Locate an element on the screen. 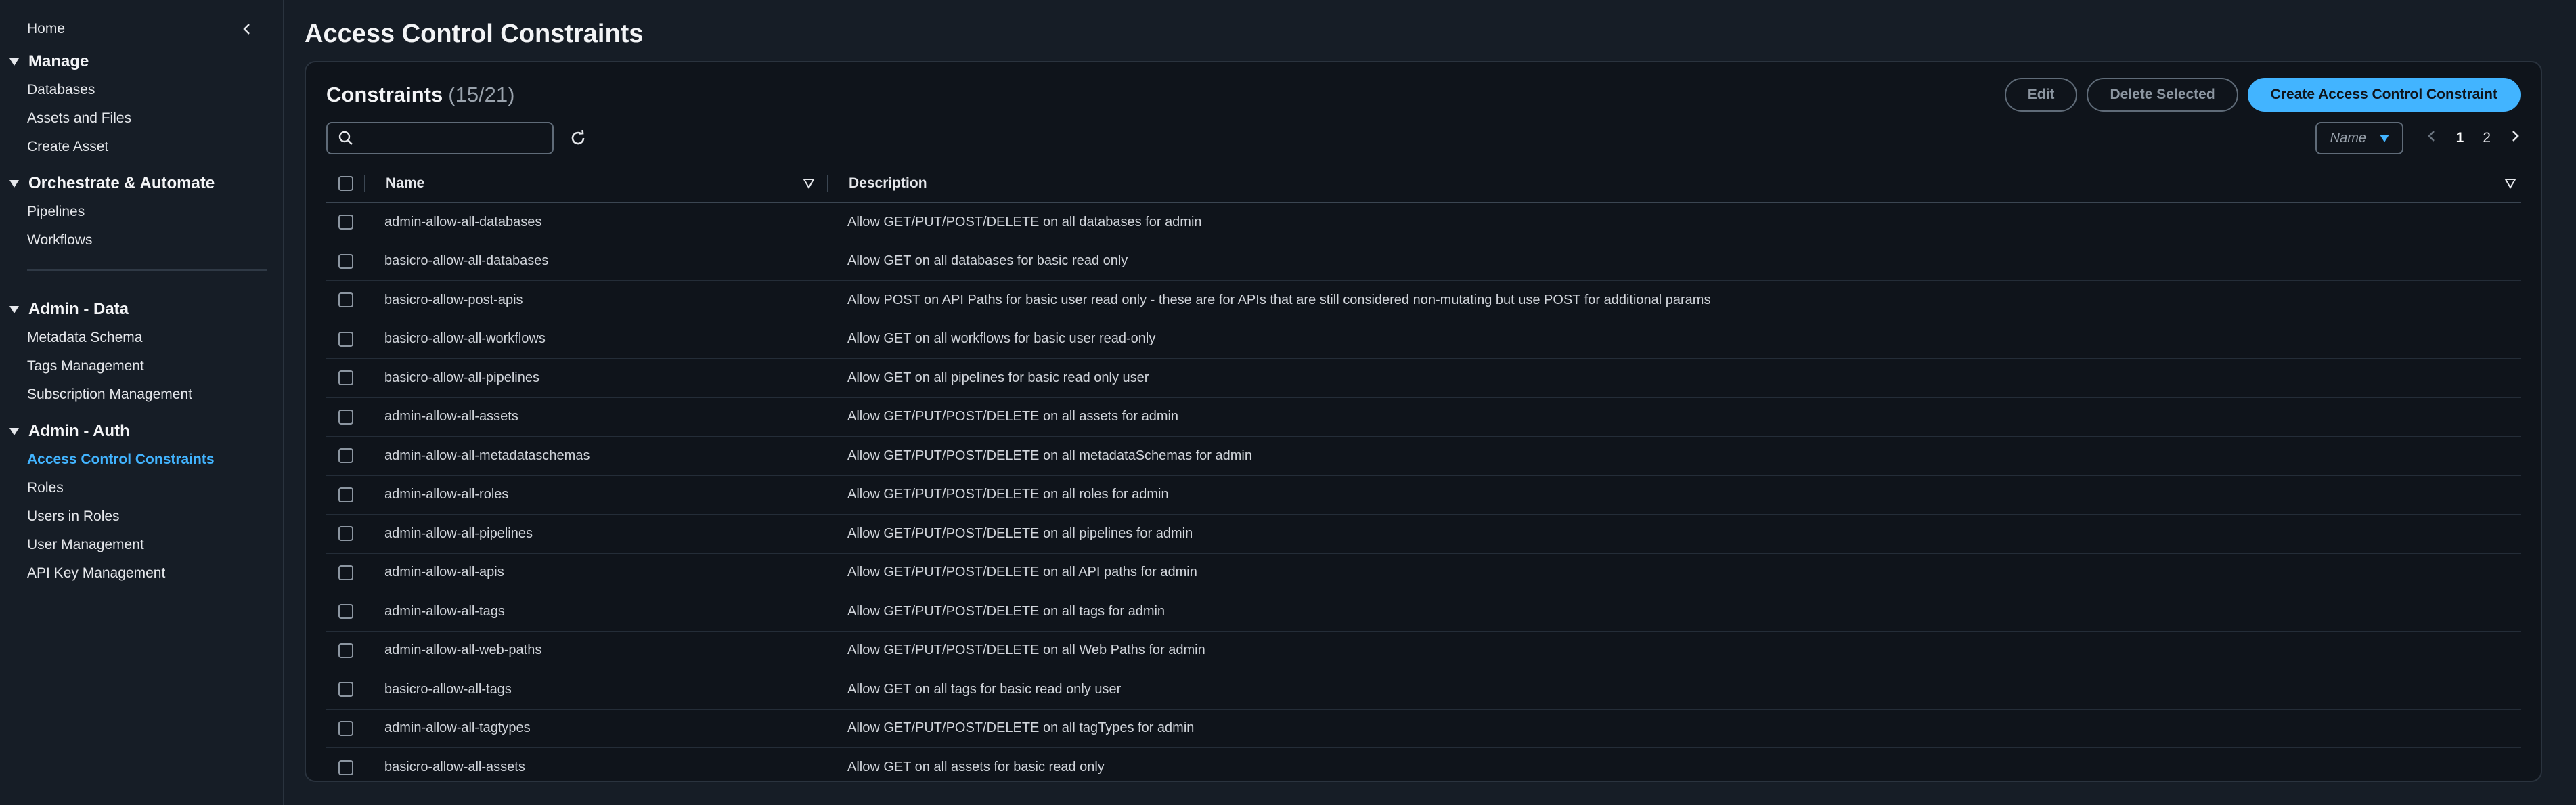 This screenshot has height=805, width=2576. sidebar-item-access-control-constraints: Access Control Constraints is located at coordinates (141, 459).